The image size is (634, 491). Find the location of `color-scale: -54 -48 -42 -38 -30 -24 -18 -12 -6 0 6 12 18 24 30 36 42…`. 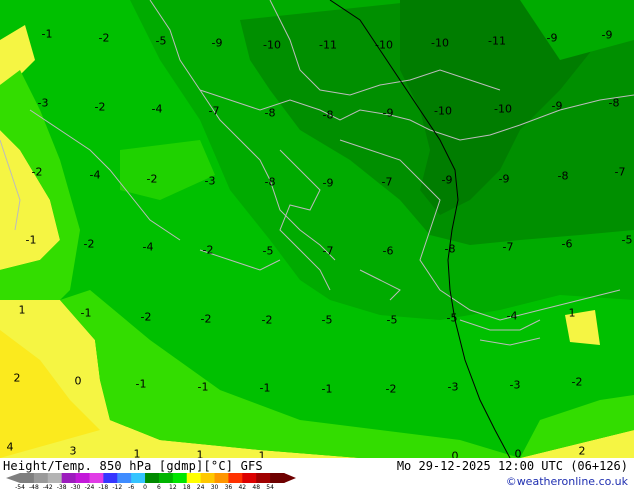

color-scale: -54 -48 -42 -38 -30 -24 -18 -12 -6 0 6 12 18 24 30 36 42… is located at coordinates (151, 481).